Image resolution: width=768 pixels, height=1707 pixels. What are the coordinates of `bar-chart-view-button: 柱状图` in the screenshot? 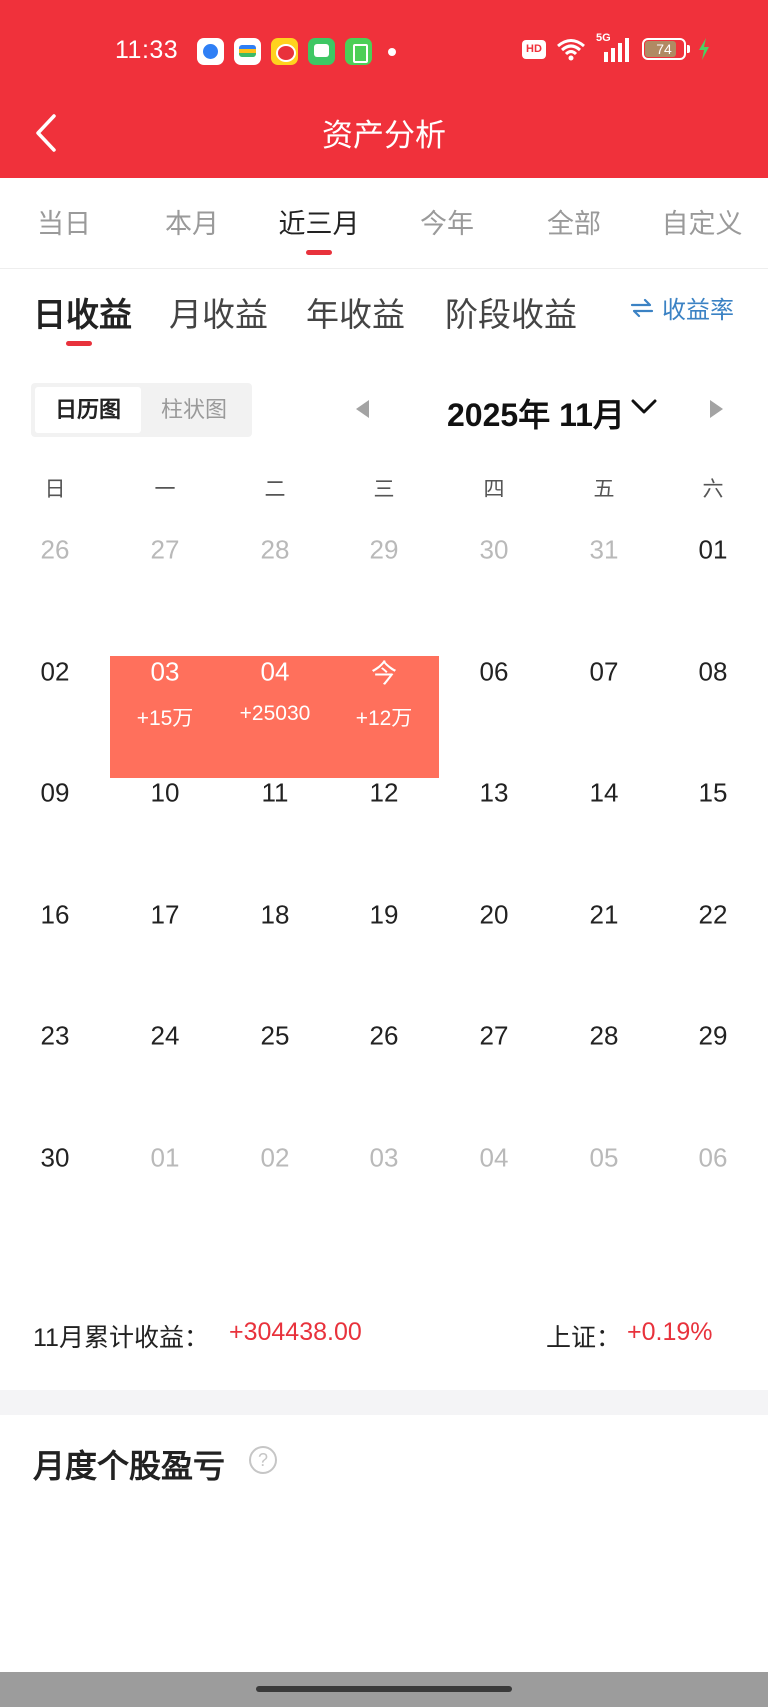 It's located at (194, 410).